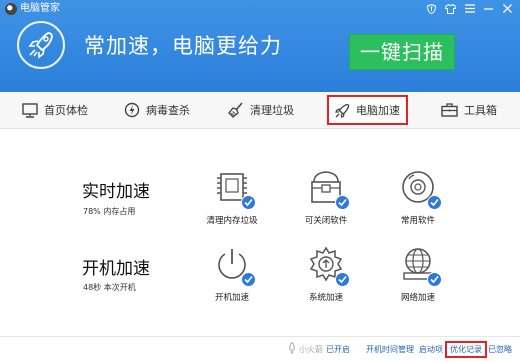  I want to click on one-click-scan-button: 一键扫描, so click(402, 52).